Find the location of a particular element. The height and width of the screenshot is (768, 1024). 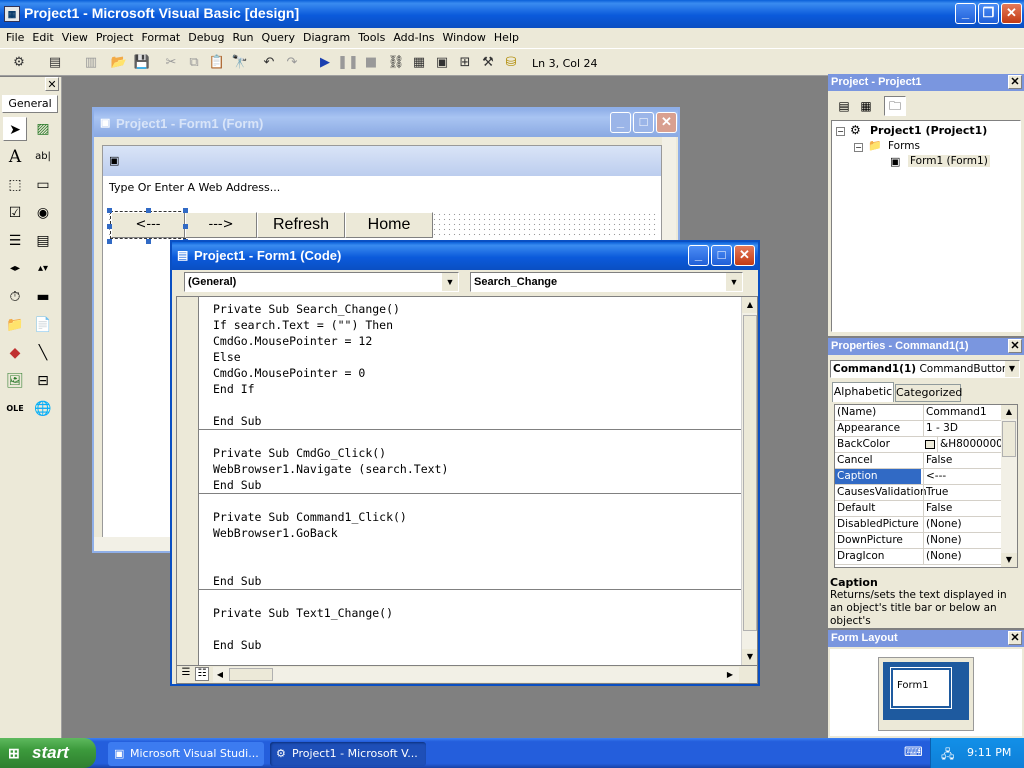

menu-edit: Edit is located at coordinates (42, 38).